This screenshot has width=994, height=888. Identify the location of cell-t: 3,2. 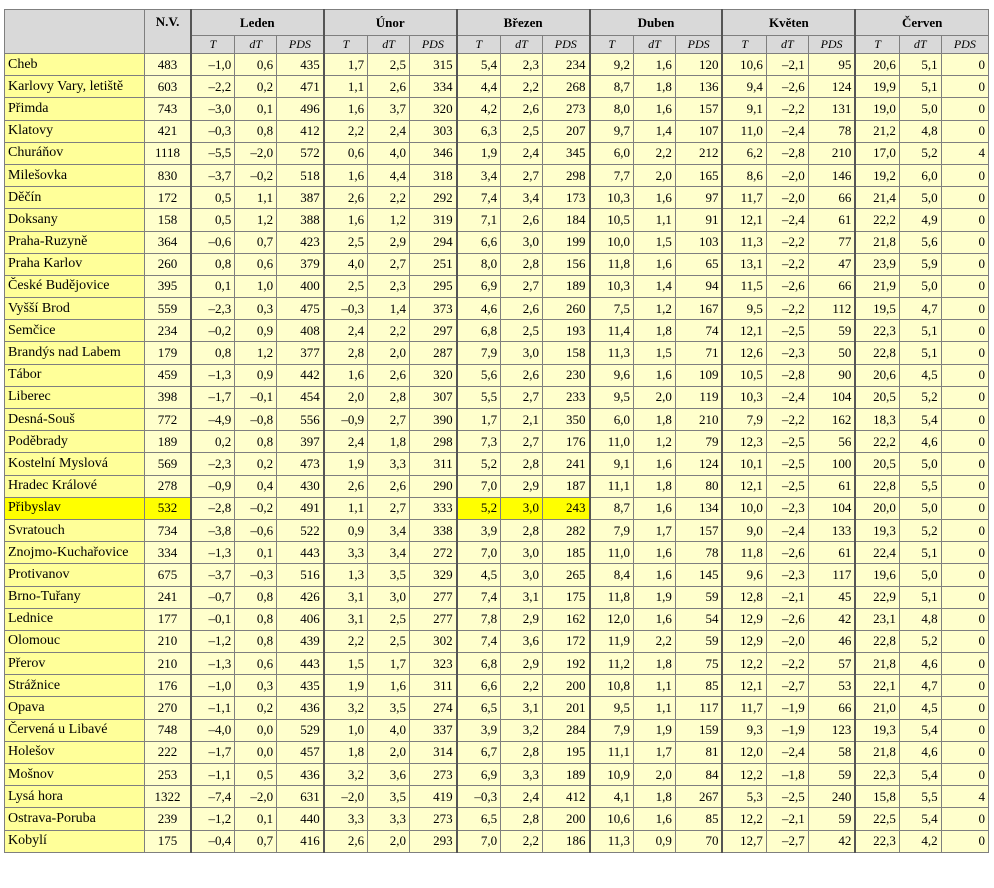
(345, 708).